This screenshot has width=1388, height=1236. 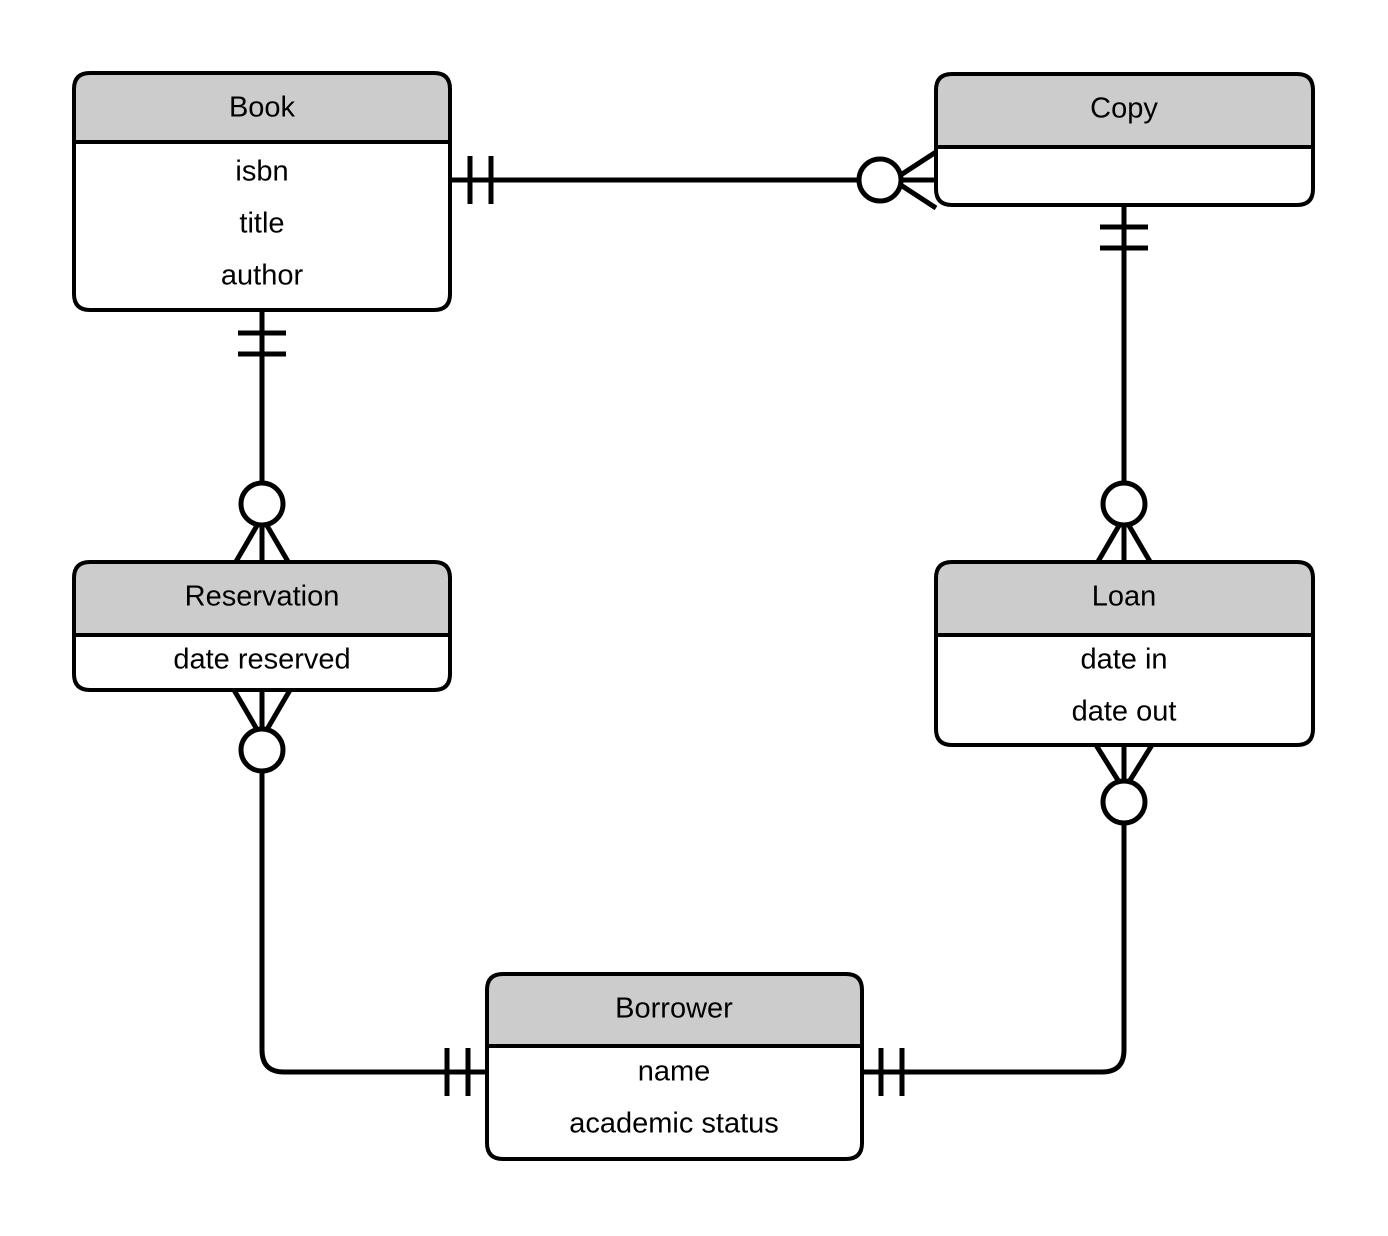 I want to click on entity-loan: Loan date in date out, so click(x=1124, y=653).